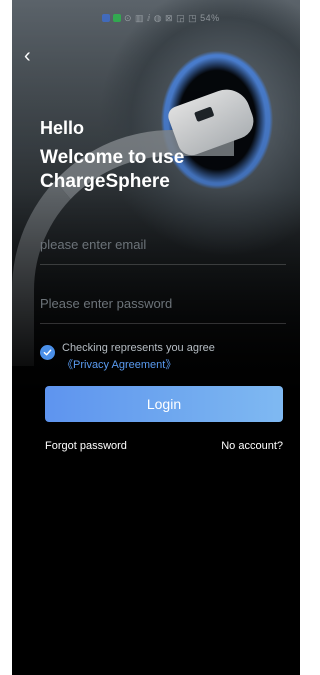 The height and width of the screenshot is (675, 320). I want to click on chevron-left-icon: ‹, so click(27, 56).